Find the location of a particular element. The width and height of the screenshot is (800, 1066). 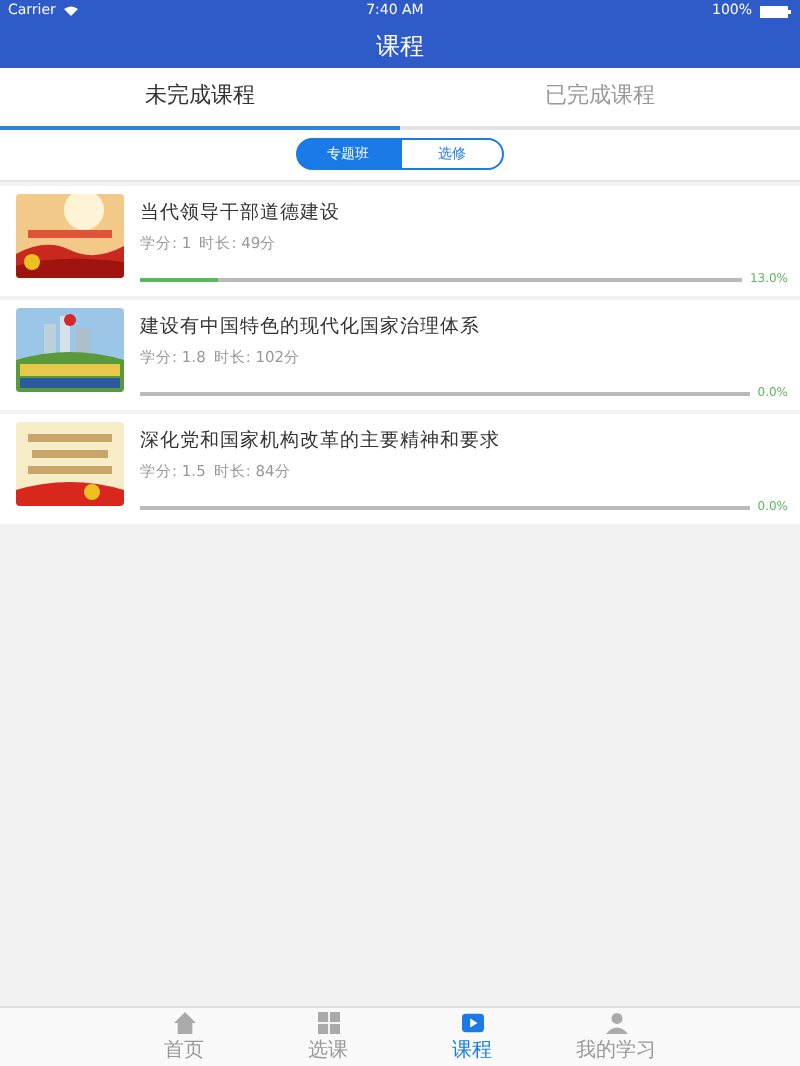

play-icon is located at coordinates (472, 1023).